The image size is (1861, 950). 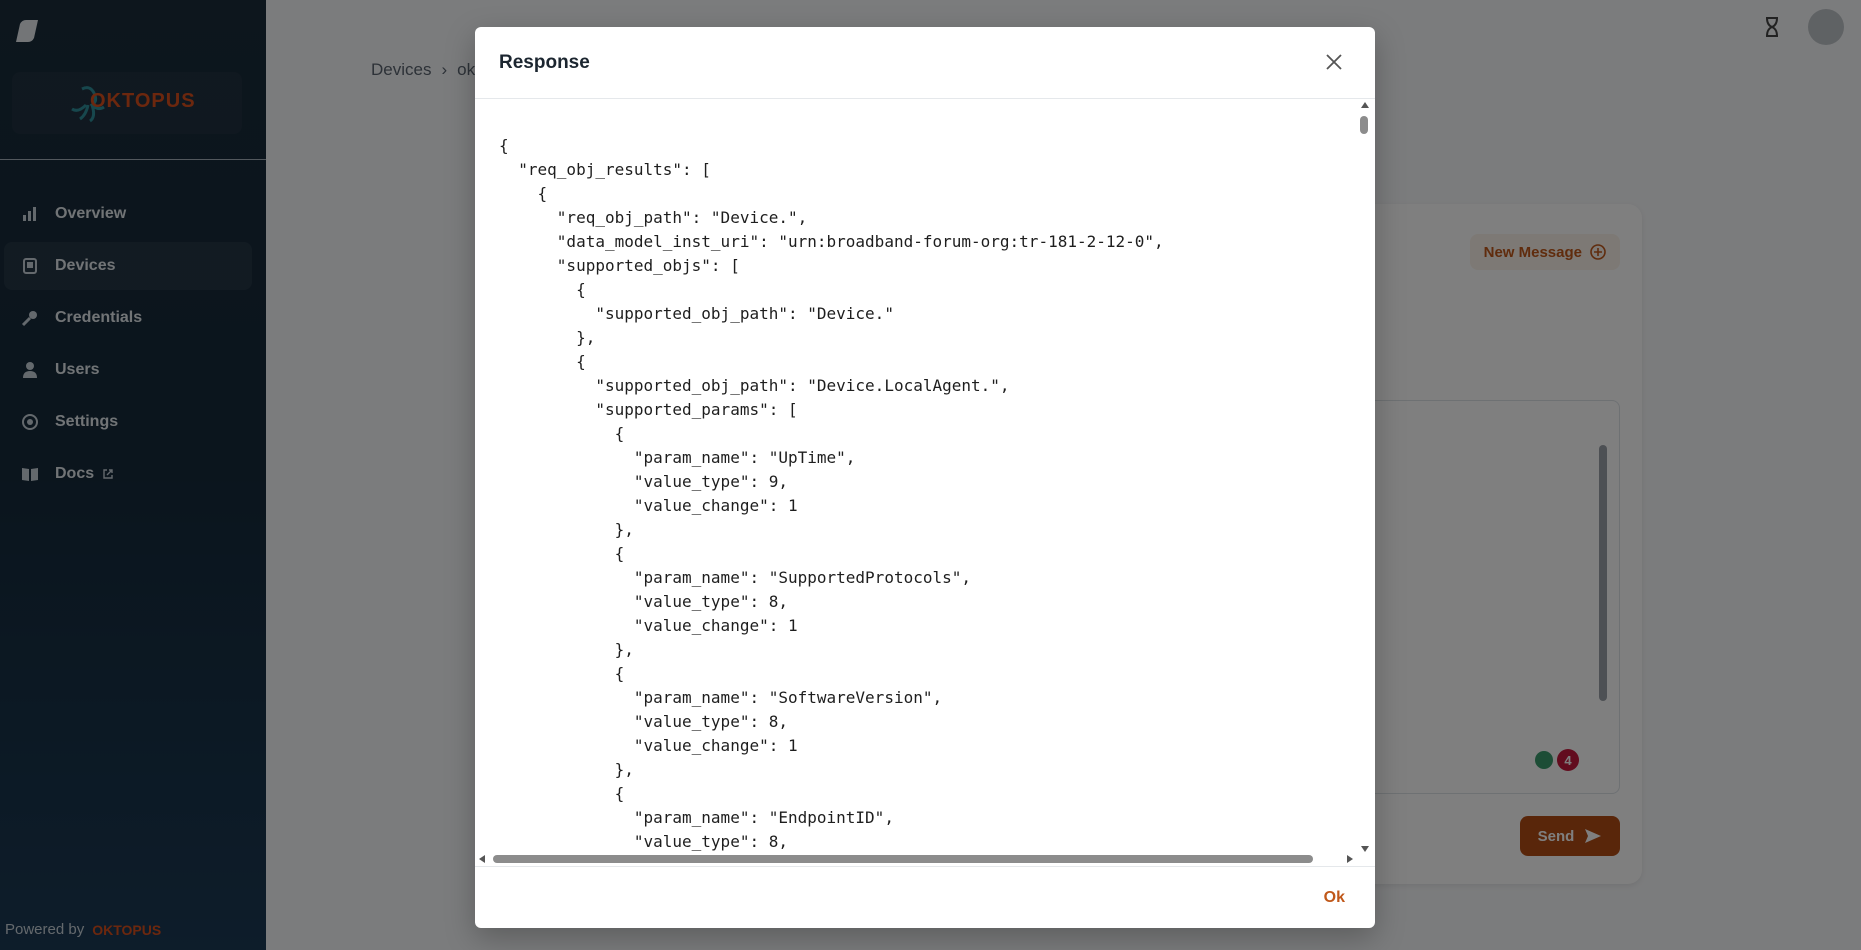 I want to click on modal-header: Response, so click(x=925, y=63).